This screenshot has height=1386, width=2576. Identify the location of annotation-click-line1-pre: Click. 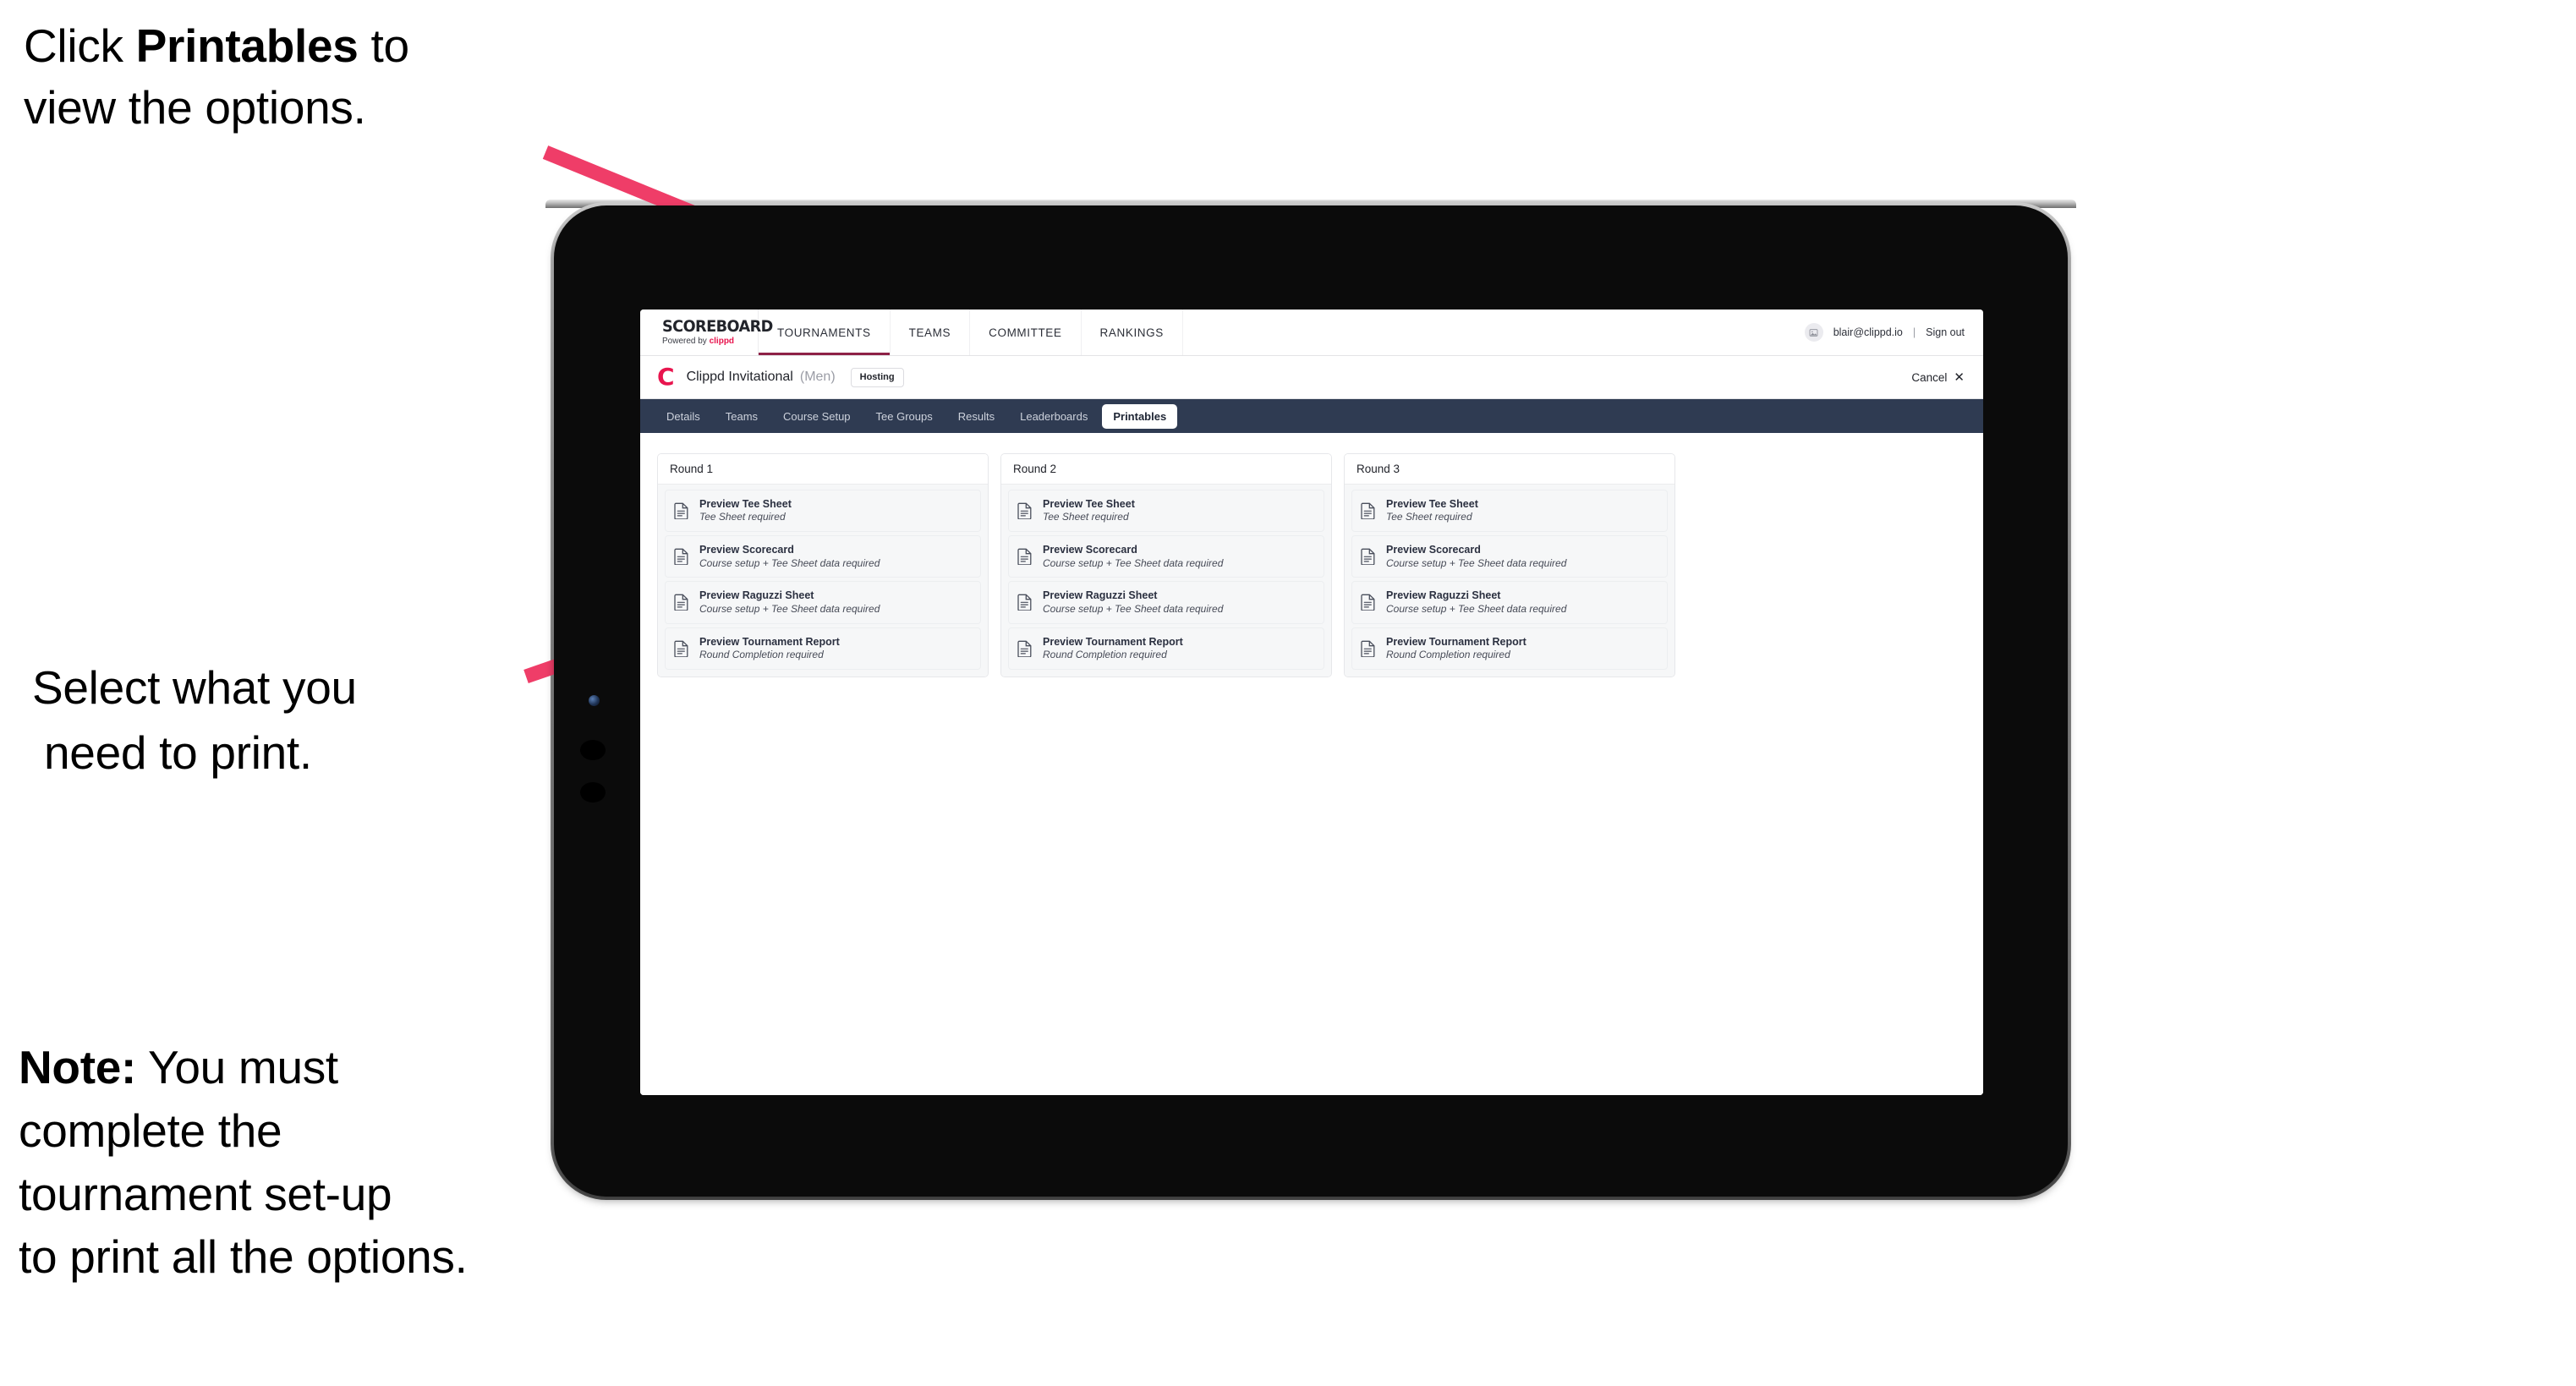
(80, 45).